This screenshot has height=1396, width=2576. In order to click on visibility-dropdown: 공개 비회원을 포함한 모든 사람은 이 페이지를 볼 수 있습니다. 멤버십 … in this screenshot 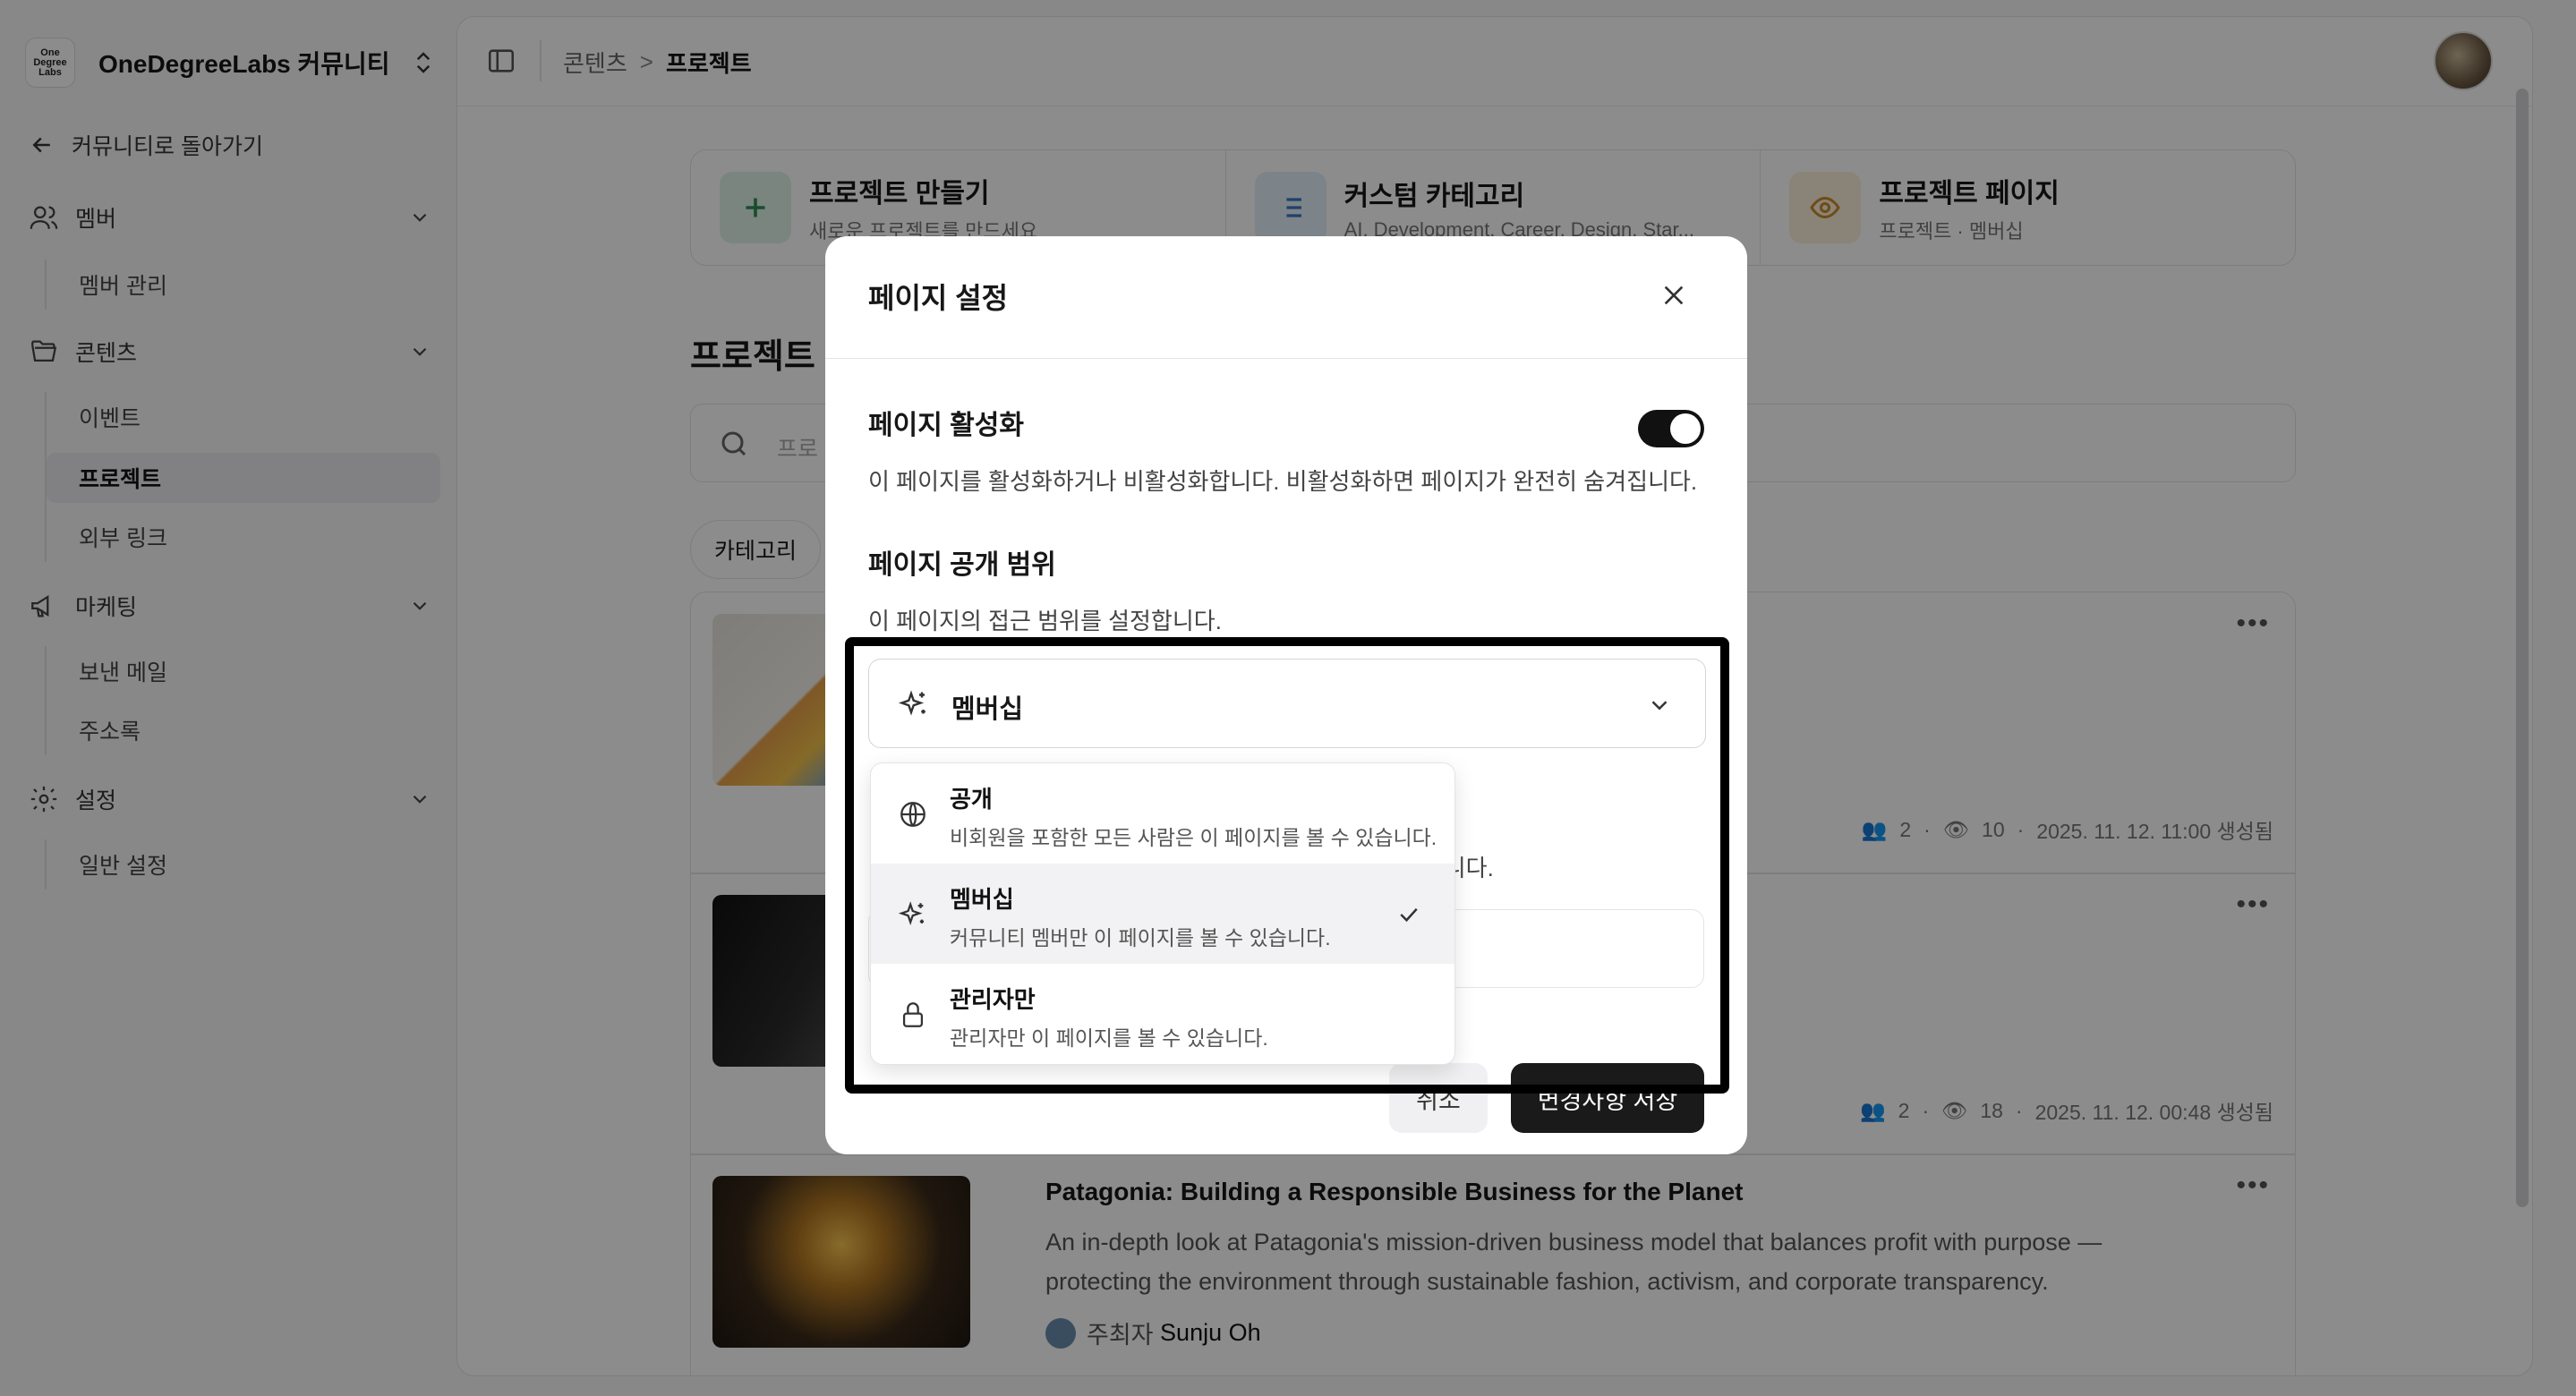, I will do `click(1162, 914)`.